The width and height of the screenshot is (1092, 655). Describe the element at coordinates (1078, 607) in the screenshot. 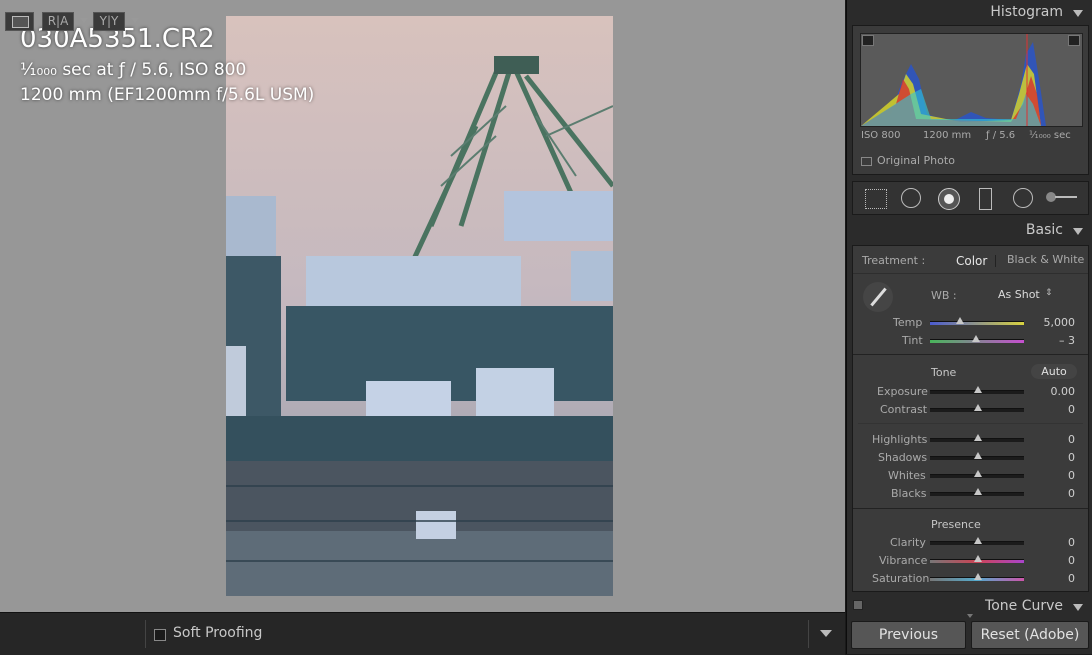

I see `tone-curve-collapse-icon` at that location.